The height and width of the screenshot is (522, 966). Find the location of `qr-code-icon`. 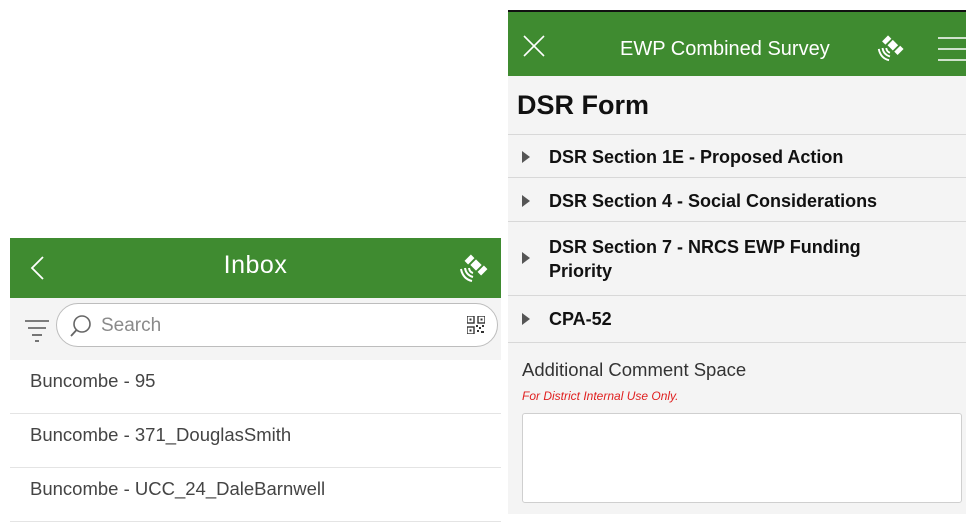

qr-code-icon is located at coordinates (476, 325).